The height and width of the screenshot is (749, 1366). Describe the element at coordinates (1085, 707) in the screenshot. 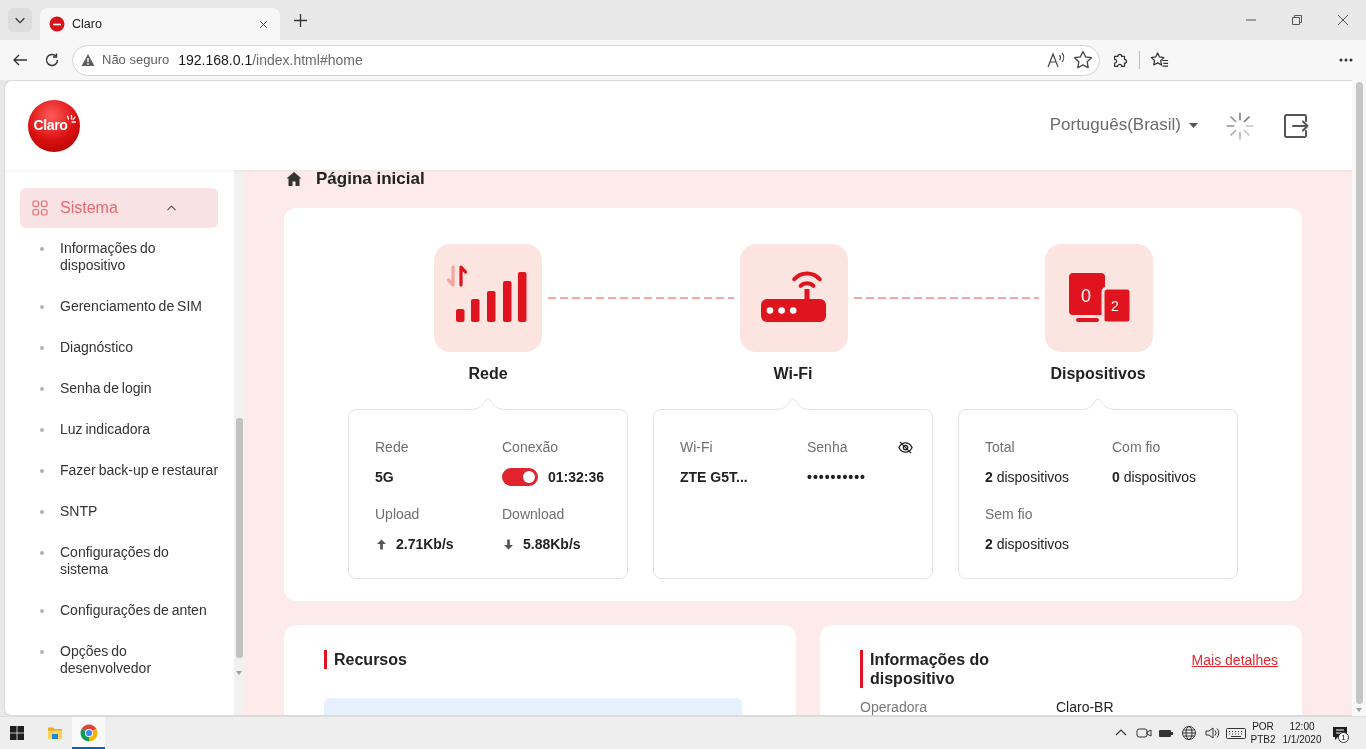

I see `info-value: Claro-BR` at that location.